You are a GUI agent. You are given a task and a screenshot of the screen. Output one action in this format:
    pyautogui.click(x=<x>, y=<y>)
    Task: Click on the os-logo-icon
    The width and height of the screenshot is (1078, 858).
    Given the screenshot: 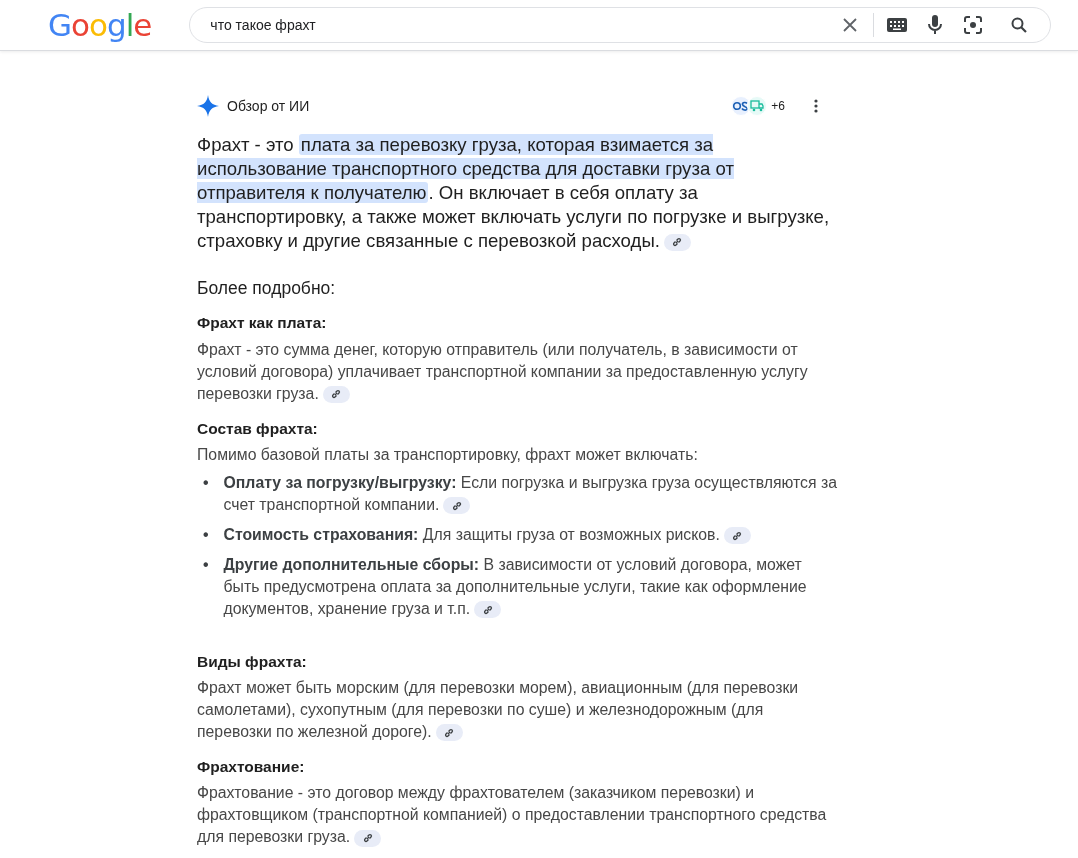 What is the action you would take?
    pyautogui.click(x=741, y=106)
    